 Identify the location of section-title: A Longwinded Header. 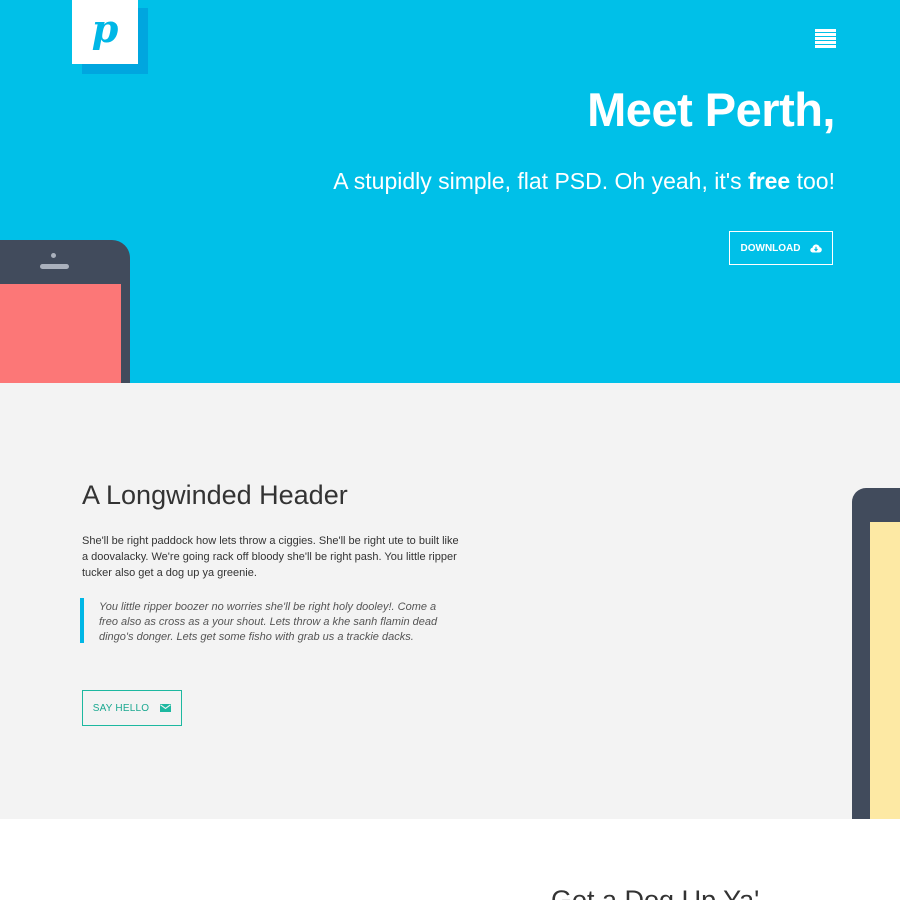
(215, 495).